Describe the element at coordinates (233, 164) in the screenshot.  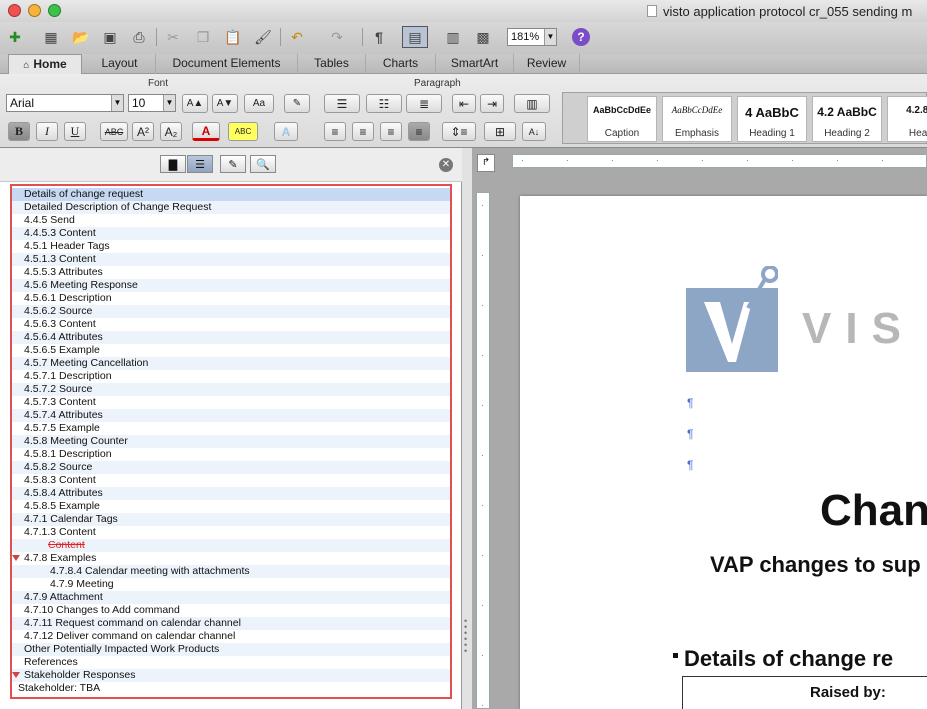
I see `reviewing-pane-tab-icon: ✎` at that location.